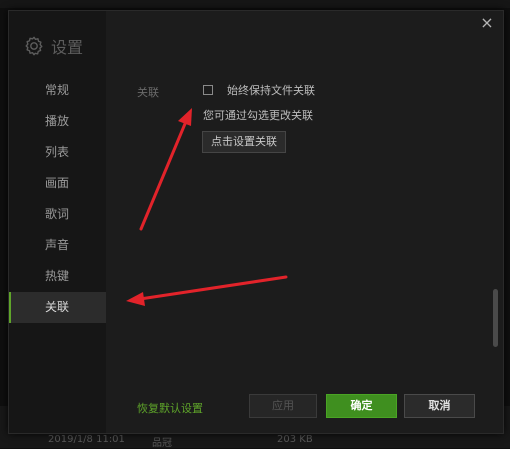  What do you see at coordinates (57, 214) in the screenshot?
I see `sidebar-item-lyrics: 歌词` at bounding box center [57, 214].